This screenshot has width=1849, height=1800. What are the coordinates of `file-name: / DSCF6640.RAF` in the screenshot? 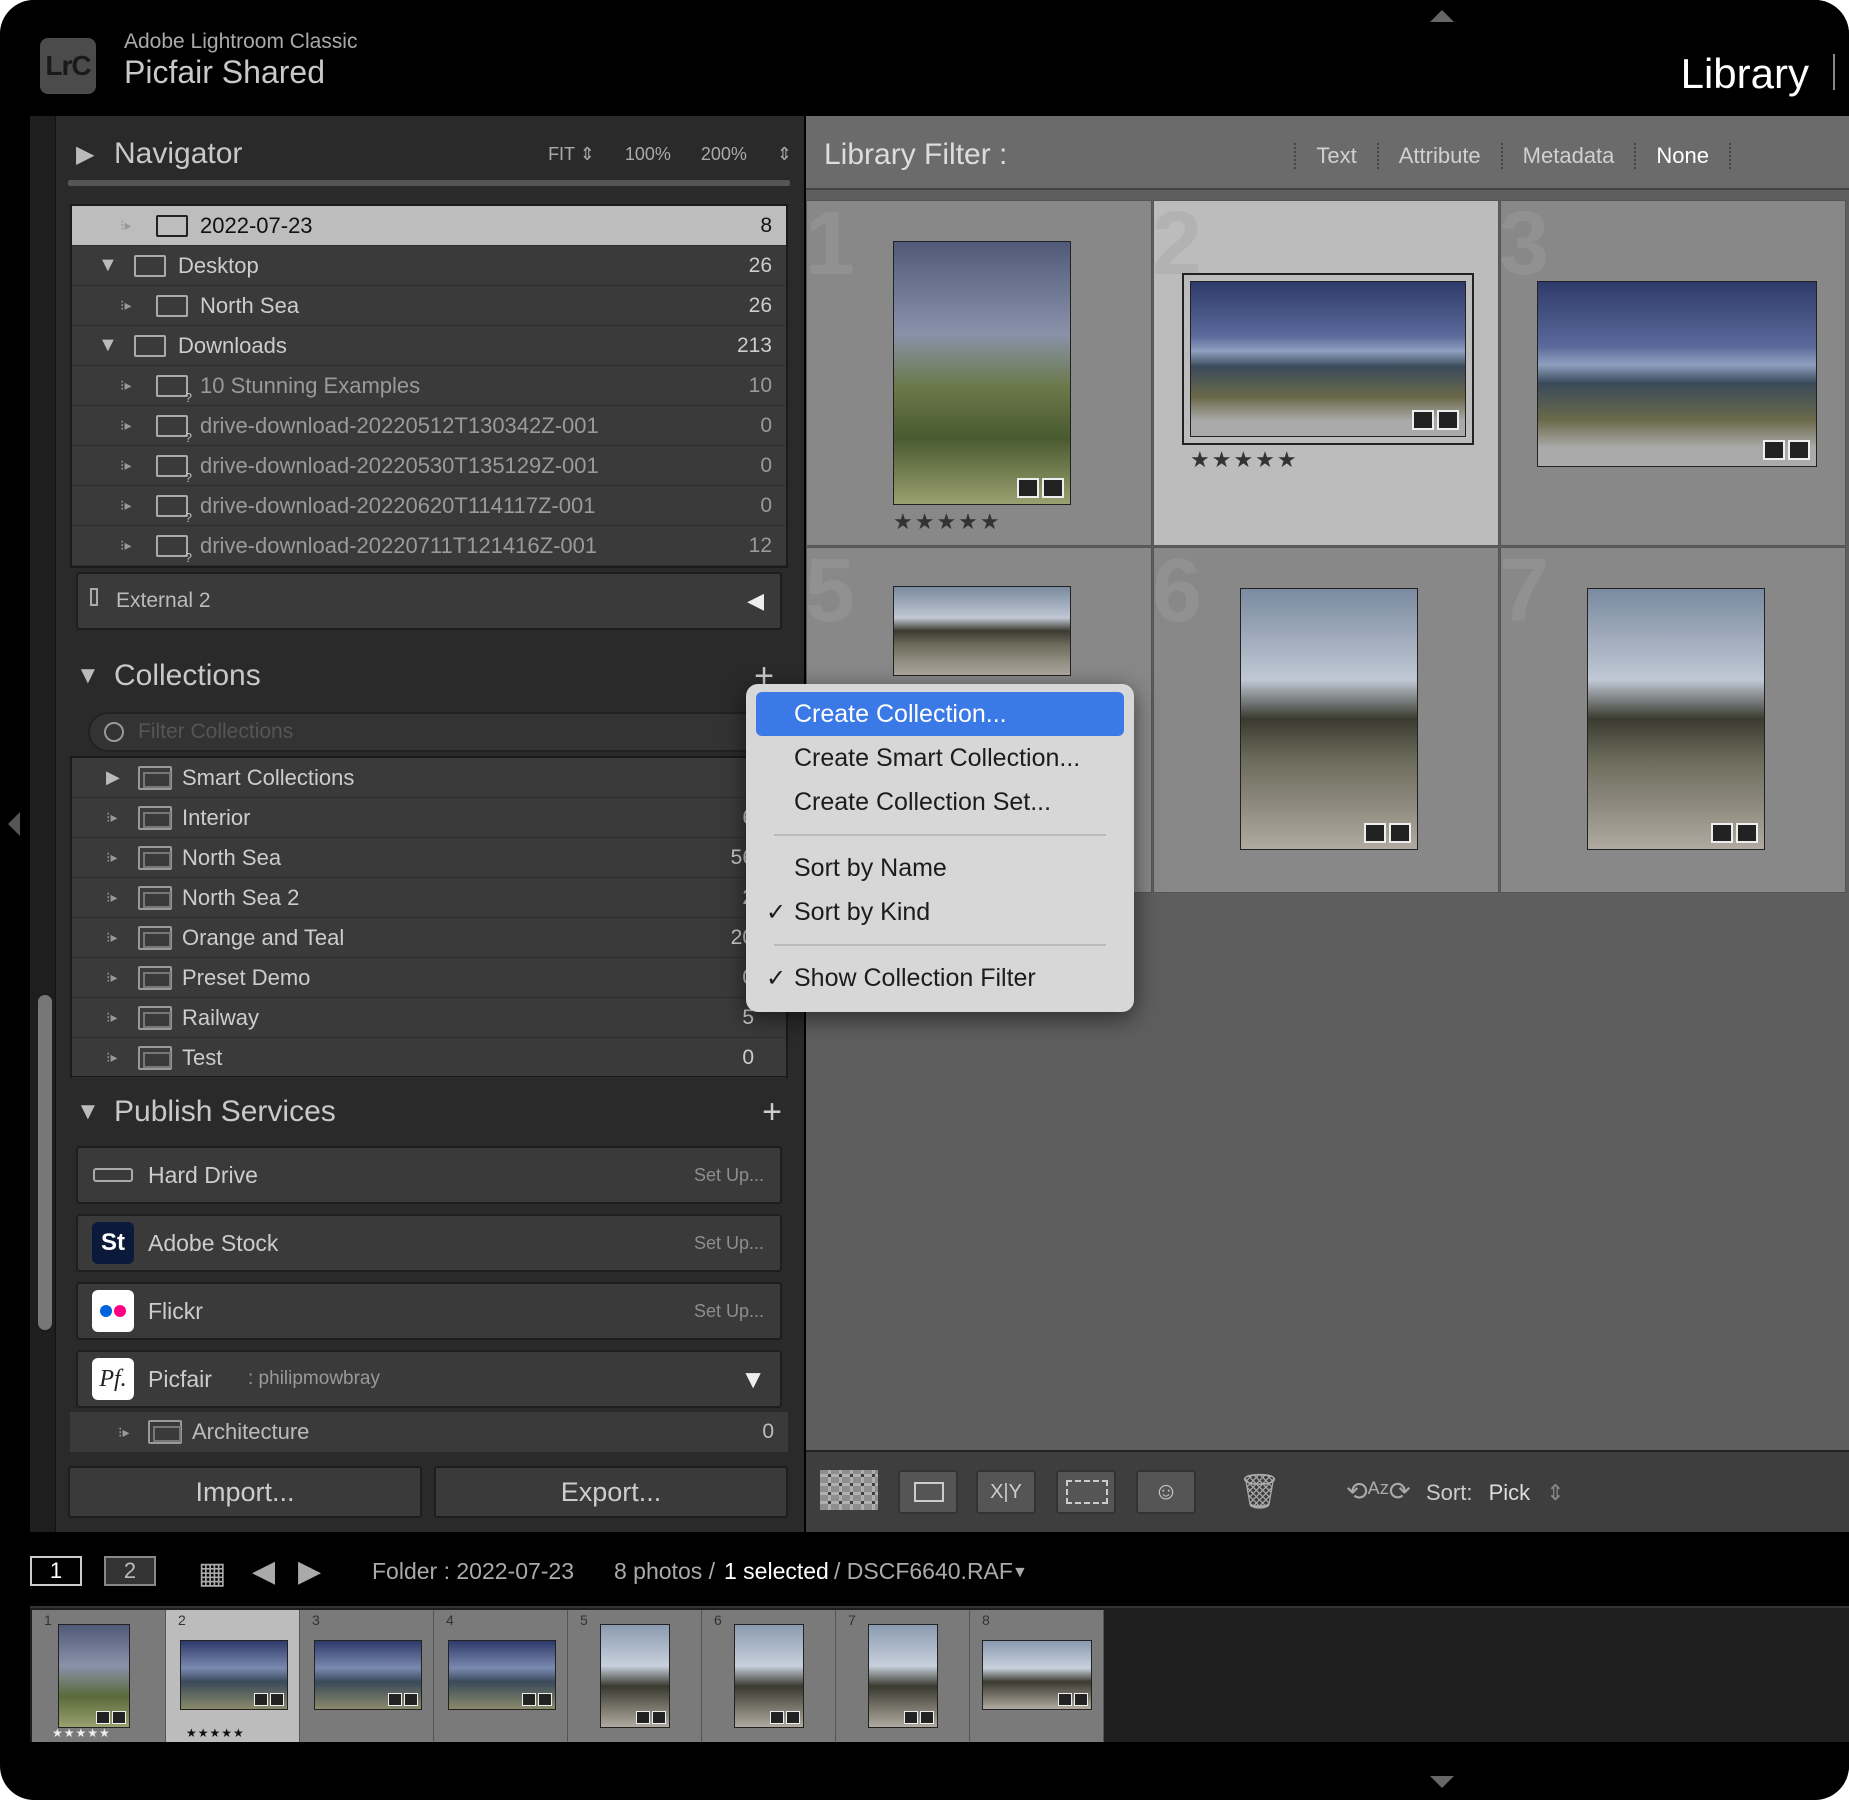 It's located at (923, 1571).